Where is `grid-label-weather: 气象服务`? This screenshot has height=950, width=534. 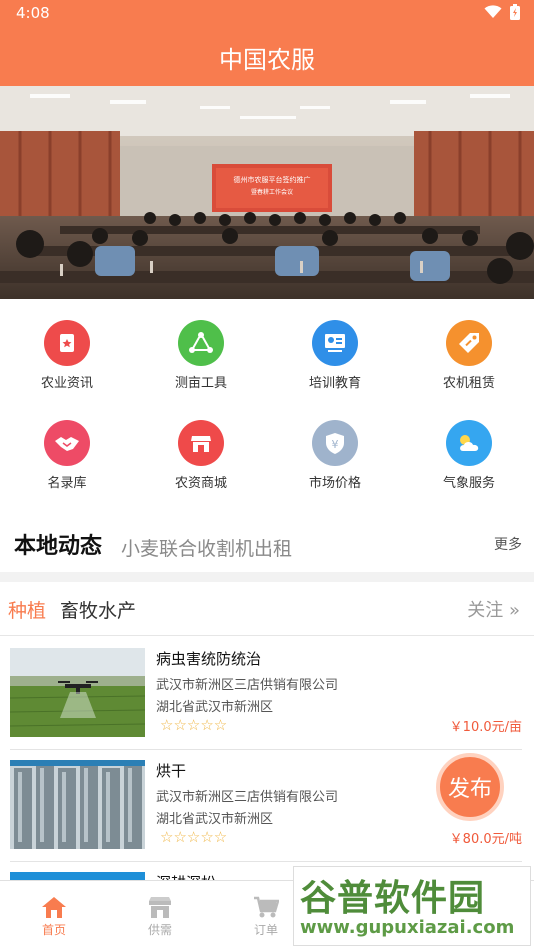 grid-label-weather: 气象服务 is located at coordinates (468, 483).